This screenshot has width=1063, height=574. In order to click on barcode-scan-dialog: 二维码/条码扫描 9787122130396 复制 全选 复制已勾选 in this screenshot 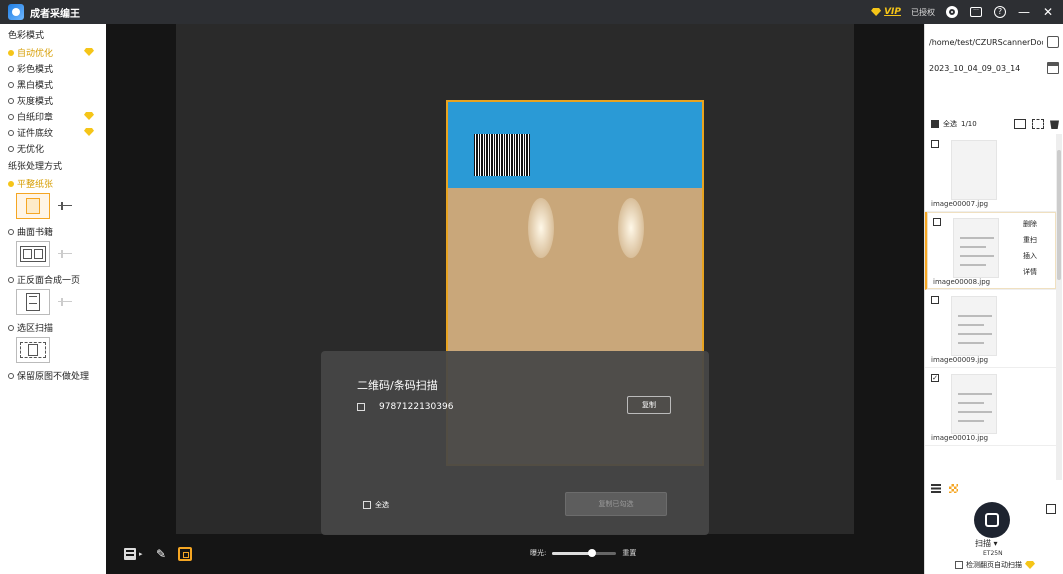, I will do `click(515, 443)`.